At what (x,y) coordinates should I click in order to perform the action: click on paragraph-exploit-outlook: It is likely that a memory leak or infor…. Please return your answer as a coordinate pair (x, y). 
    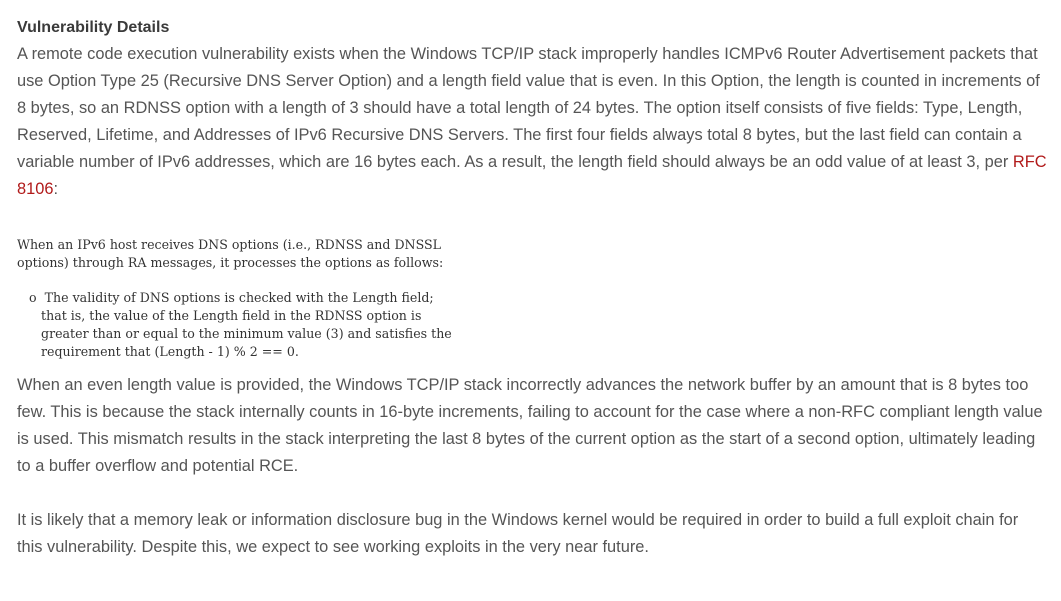
    Looking at the image, I should click on (518, 533).